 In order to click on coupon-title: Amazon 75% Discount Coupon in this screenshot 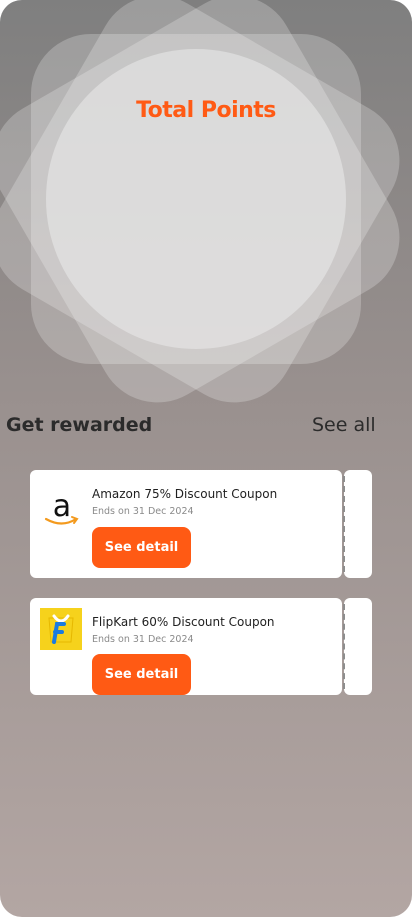, I will do `click(185, 494)`.